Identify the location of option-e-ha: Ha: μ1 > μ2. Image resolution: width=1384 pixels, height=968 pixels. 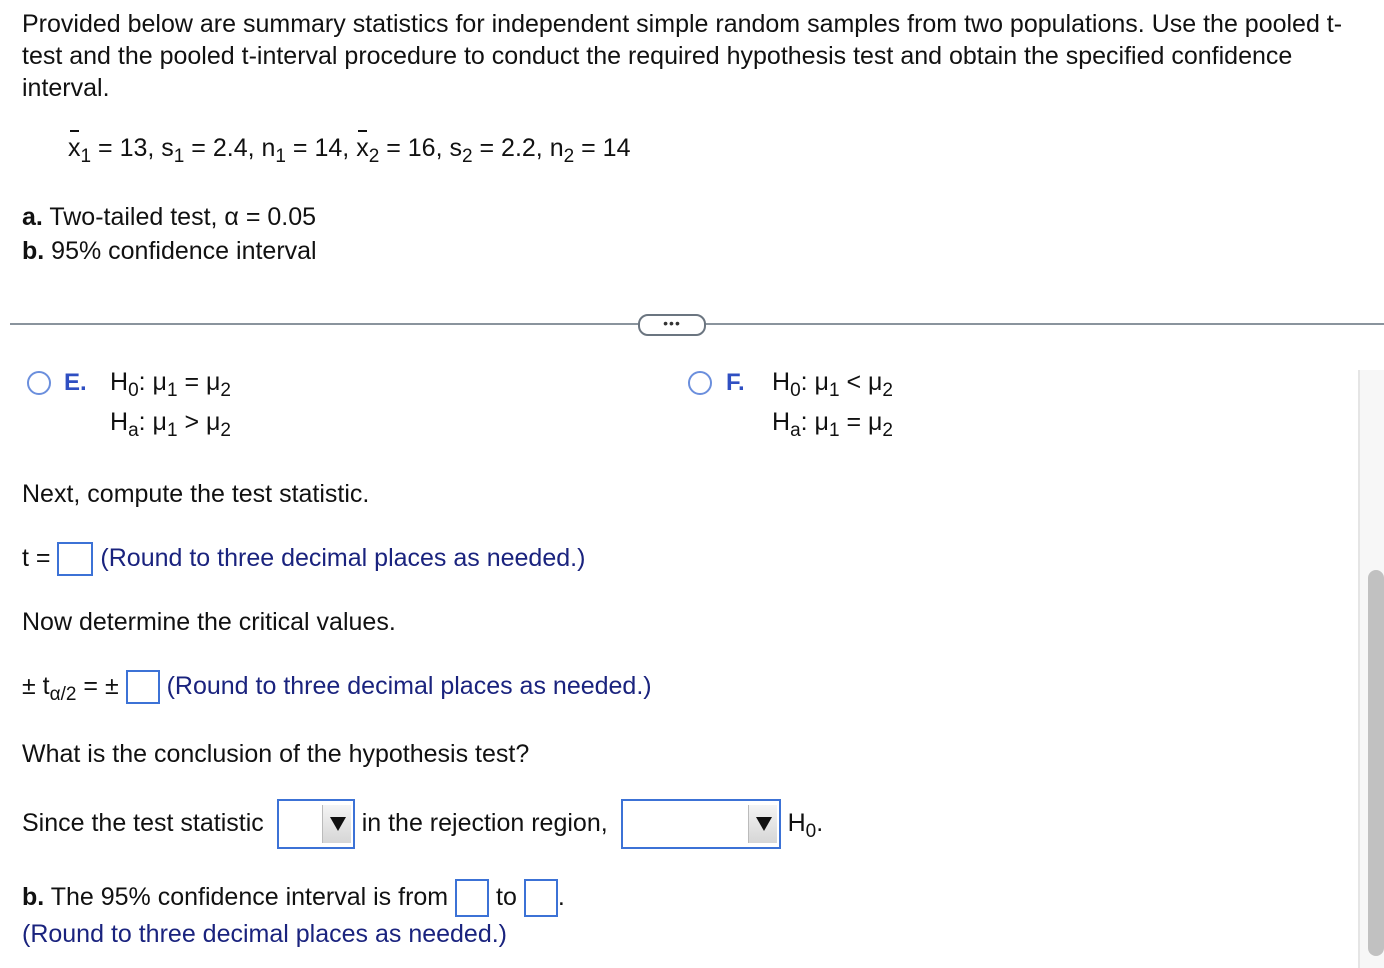
(170, 424).